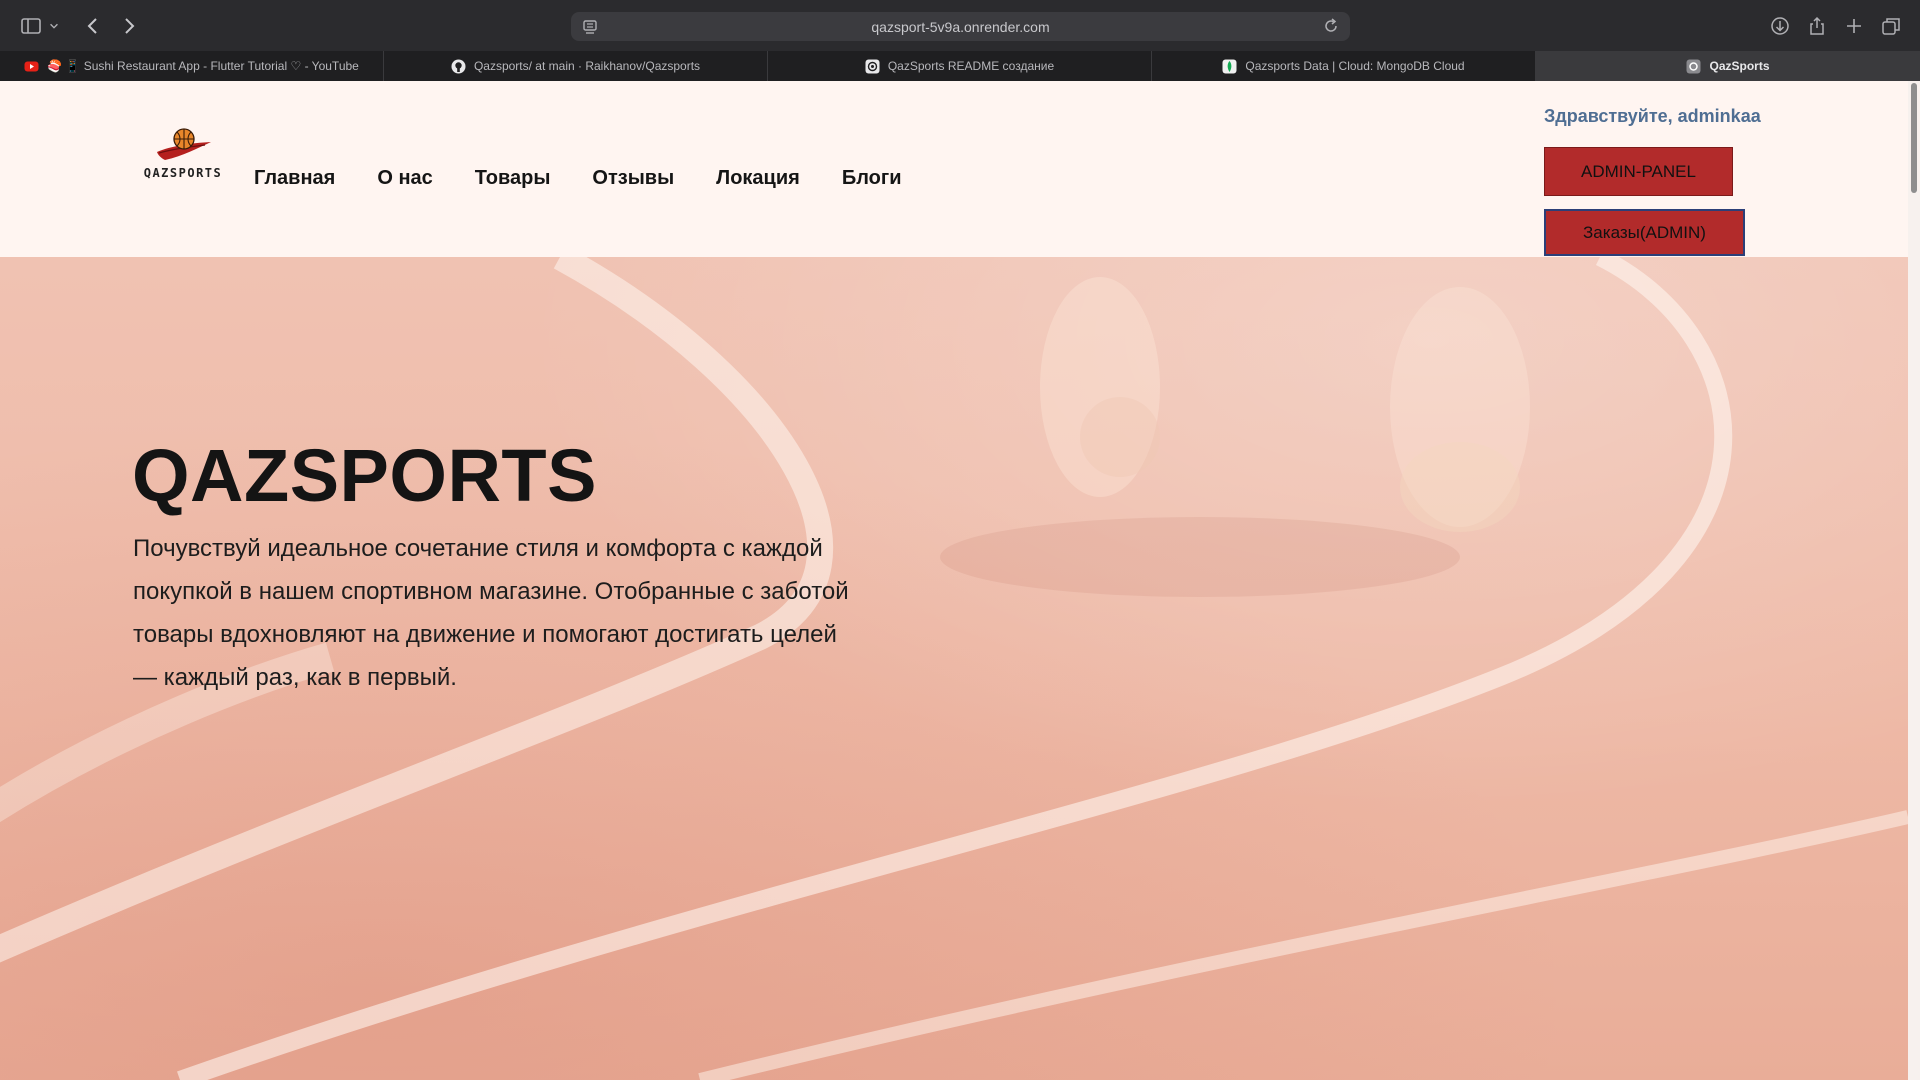 This screenshot has width=1920, height=1080. Describe the element at coordinates (1780, 26) in the screenshot. I see `downloads-icon` at that location.